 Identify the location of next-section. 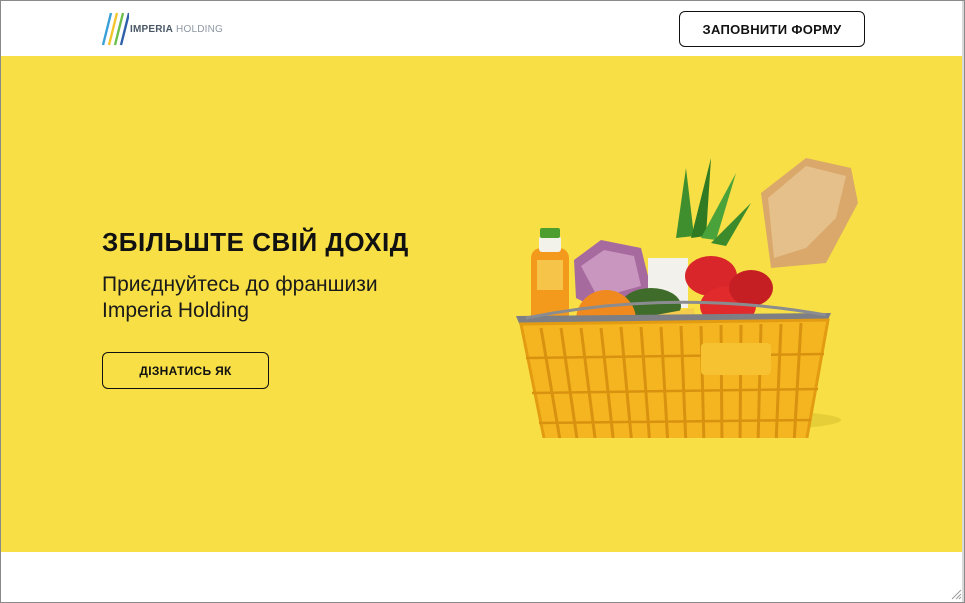
(482, 577).